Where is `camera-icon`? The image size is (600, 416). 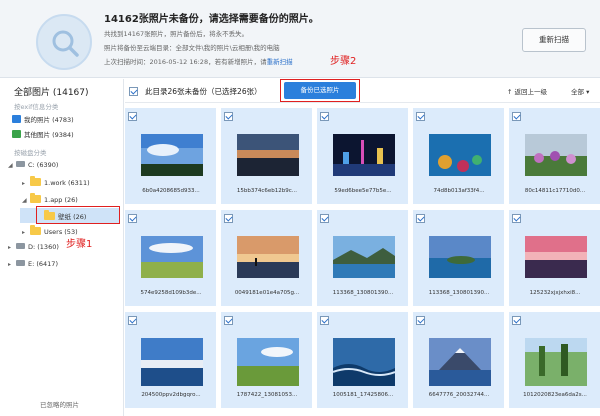
camera-icon is located at coordinates (16, 119).